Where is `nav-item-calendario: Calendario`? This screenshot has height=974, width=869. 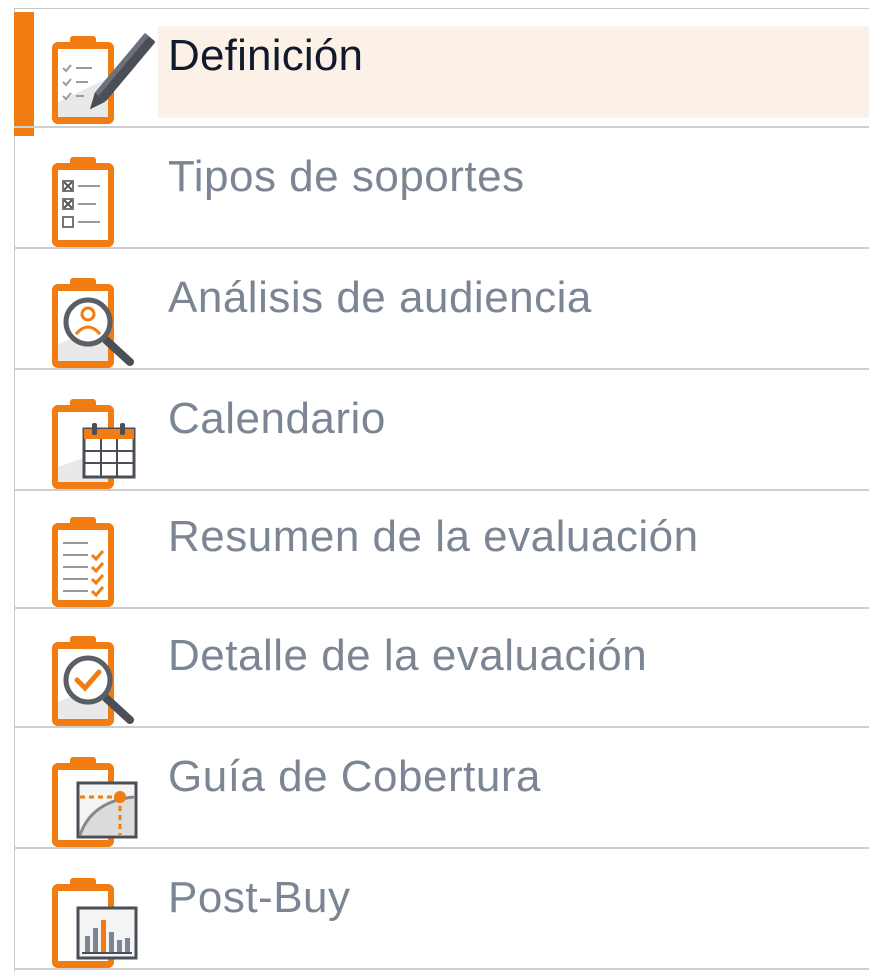 nav-item-calendario: Calendario is located at coordinates (441, 431).